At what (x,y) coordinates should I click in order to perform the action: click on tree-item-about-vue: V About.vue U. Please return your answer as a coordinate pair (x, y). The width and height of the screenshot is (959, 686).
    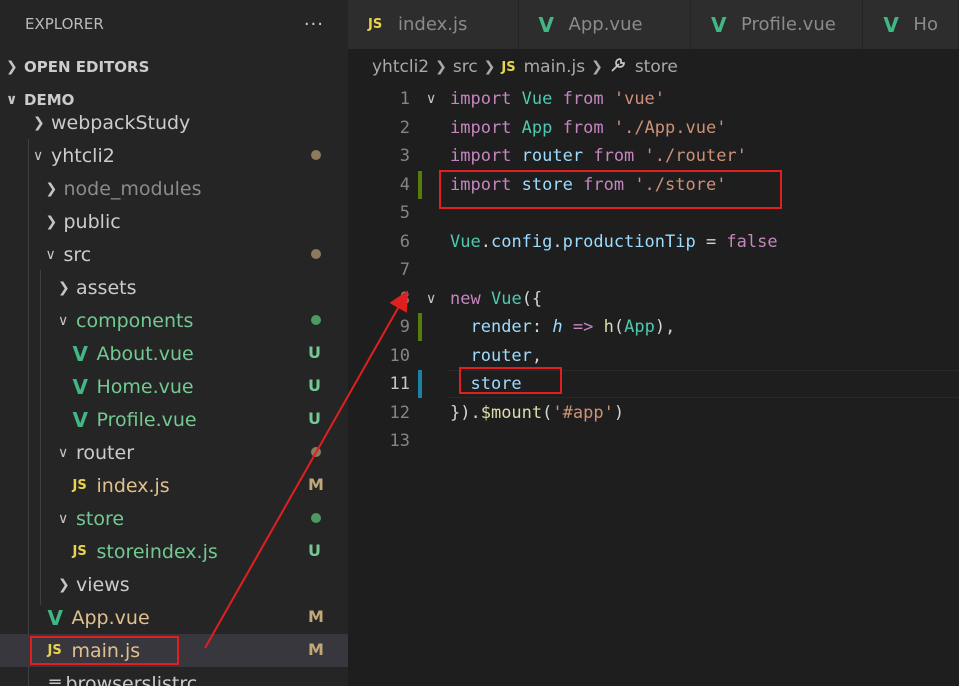
    Looking at the image, I should click on (174, 353).